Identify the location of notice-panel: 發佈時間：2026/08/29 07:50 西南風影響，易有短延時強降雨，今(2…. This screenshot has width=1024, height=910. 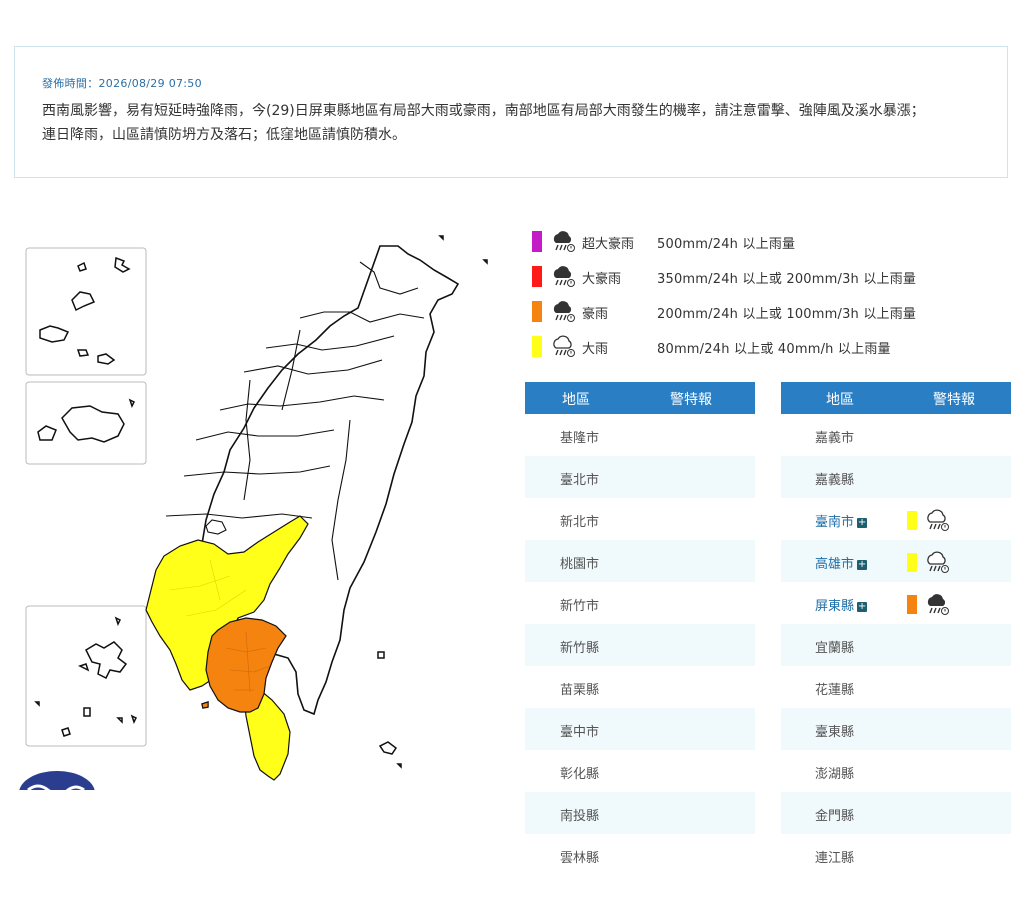
(511, 112).